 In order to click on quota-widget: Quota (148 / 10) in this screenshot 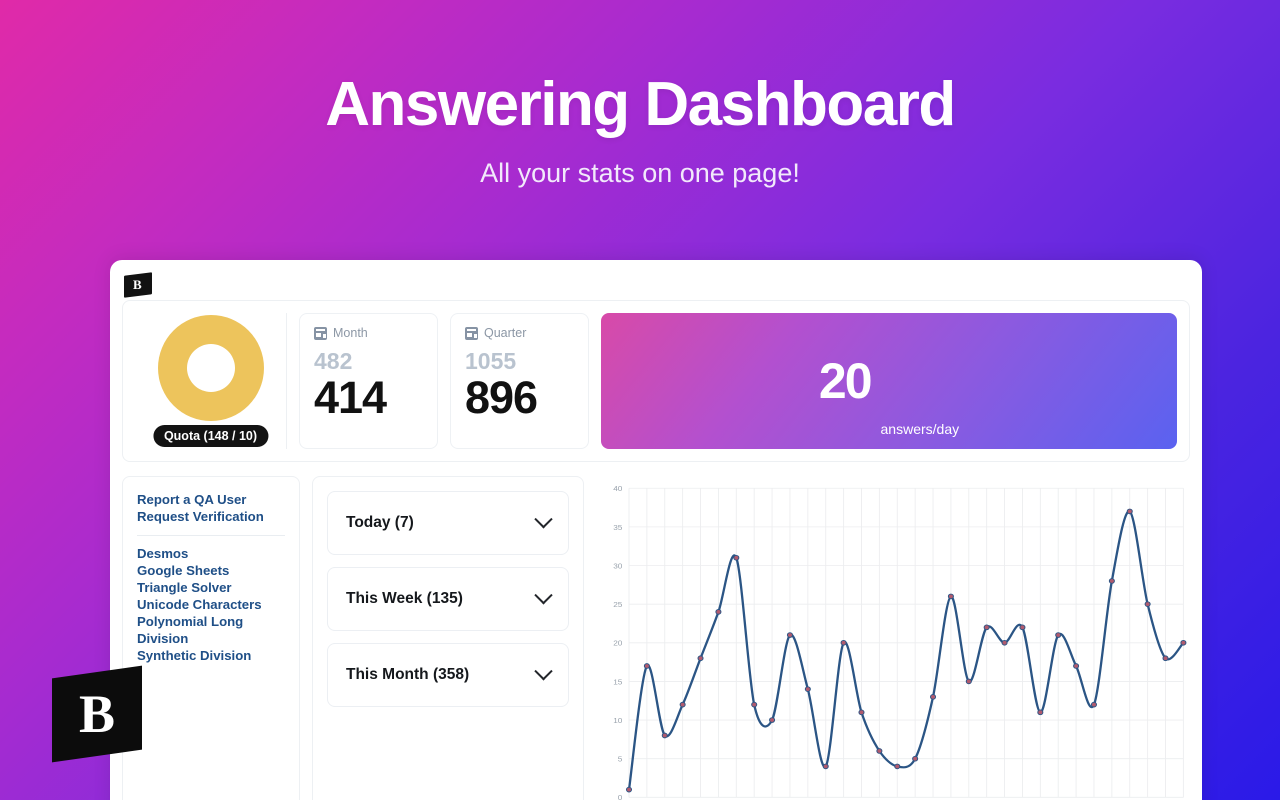, I will do `click(211, 381)`.